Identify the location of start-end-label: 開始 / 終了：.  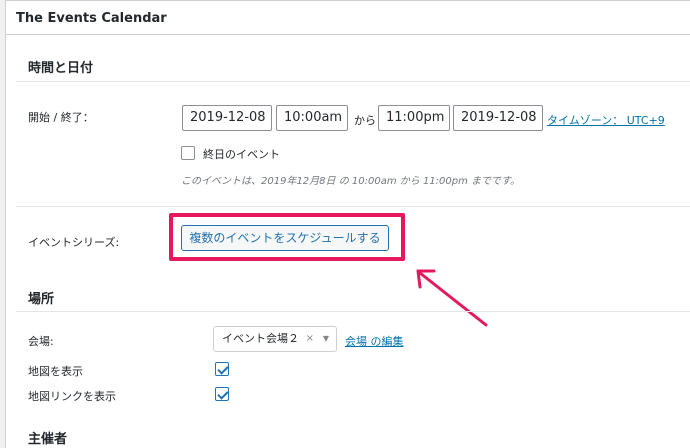
(61, 117).